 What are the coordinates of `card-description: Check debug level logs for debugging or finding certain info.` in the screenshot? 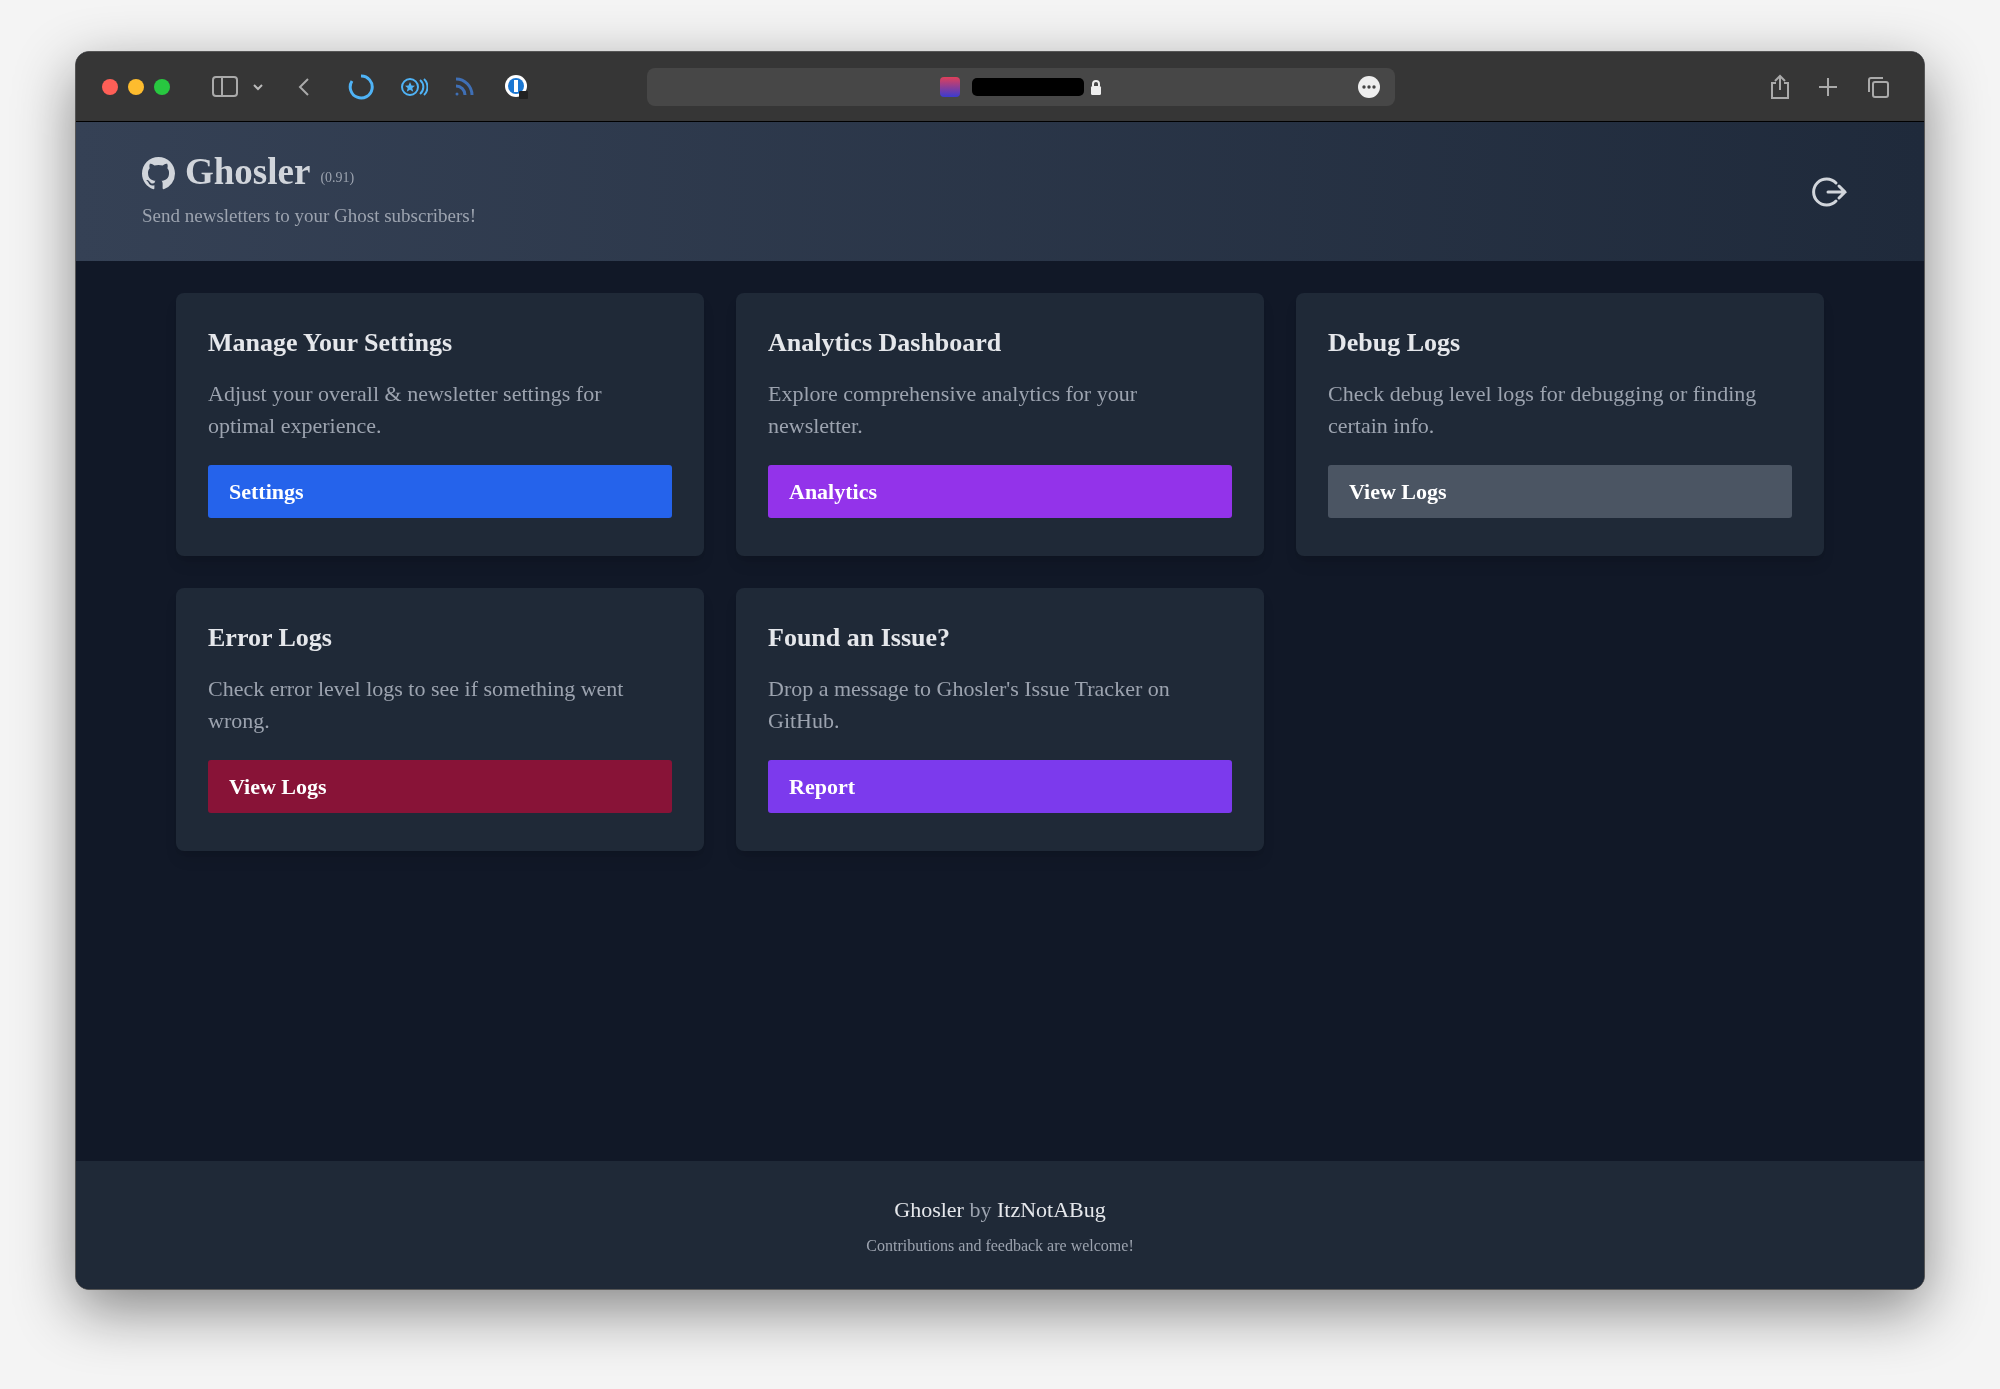 It's located at (1543, 409).